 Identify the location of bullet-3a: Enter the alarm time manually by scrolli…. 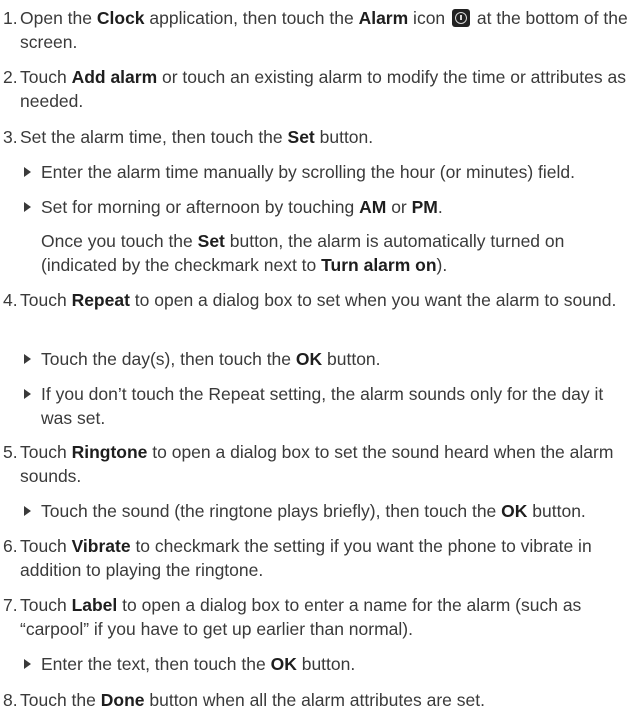
(330, 172).